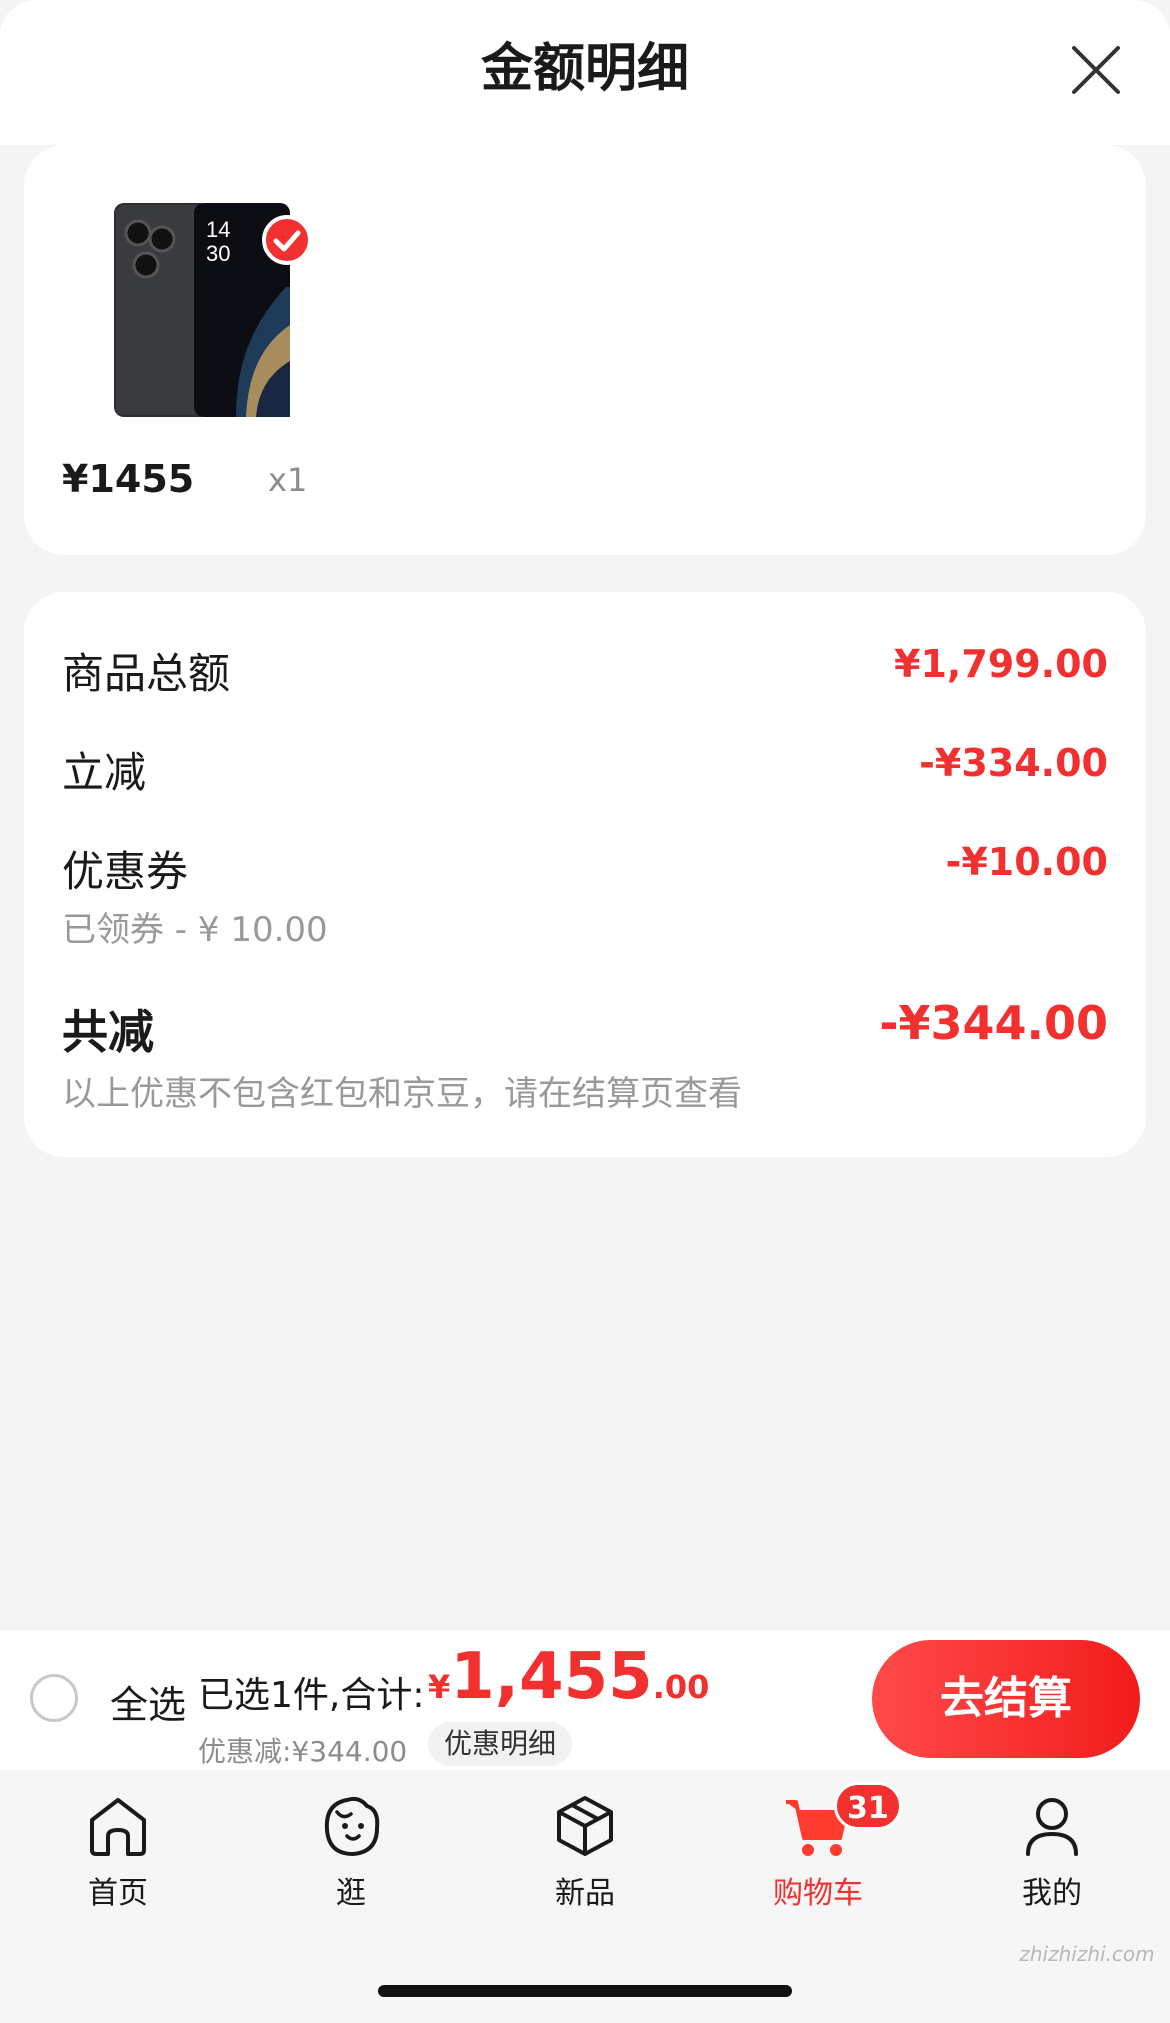  I want to click on row-label-total: 商品总额, so click(146, 673).